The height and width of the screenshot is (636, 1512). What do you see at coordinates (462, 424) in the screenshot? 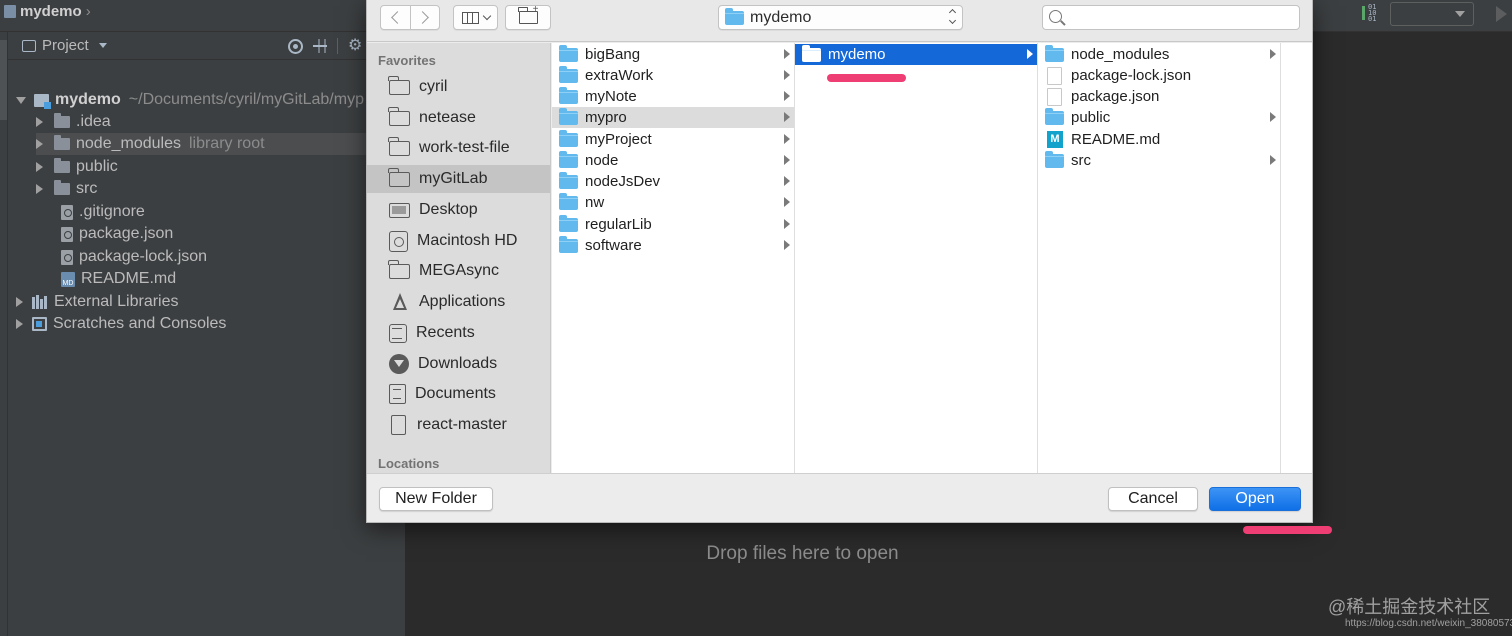
I see `sidebar-item-label: react-master` at bounding box center [462, 424].